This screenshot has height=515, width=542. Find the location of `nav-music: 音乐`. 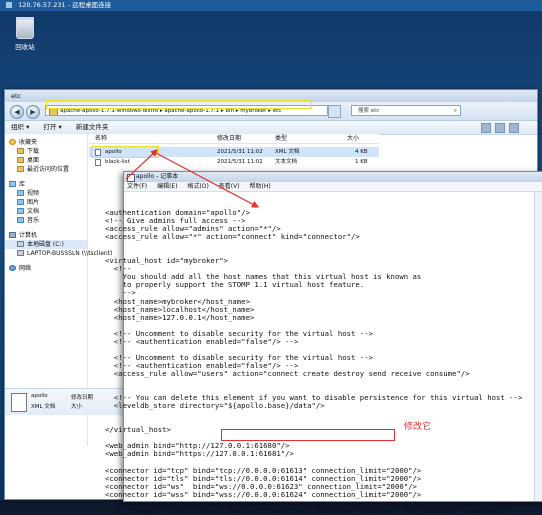

nav-music: 音乐 is located at coordinates (46, 220).